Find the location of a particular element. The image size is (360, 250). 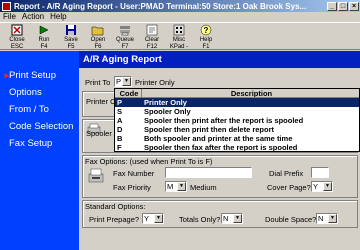

sidebar-item-print-setup: ►Print Setup is located at coordinates (39, 75).